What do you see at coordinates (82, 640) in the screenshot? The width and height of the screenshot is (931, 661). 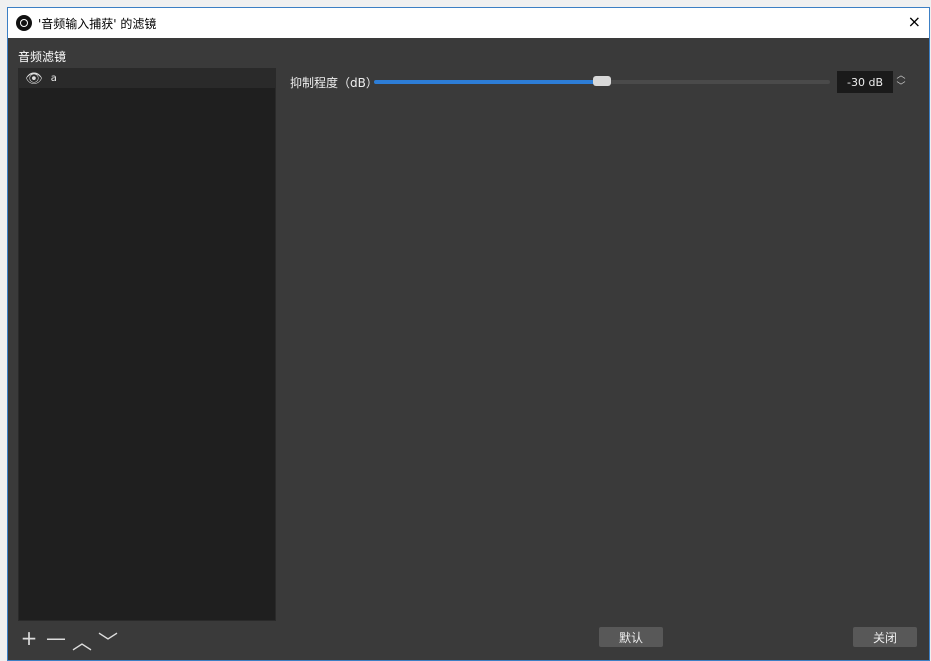 I see `move-up-button: ︿` at bounding box center [82, 640].